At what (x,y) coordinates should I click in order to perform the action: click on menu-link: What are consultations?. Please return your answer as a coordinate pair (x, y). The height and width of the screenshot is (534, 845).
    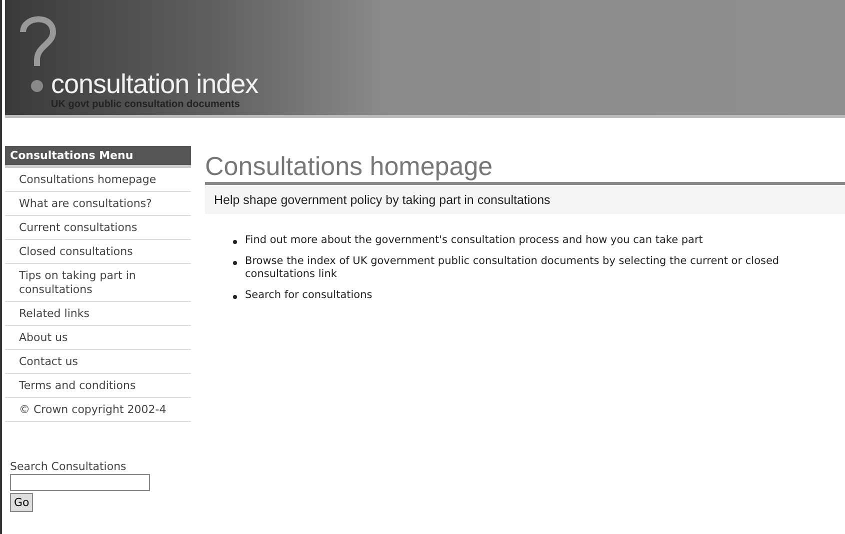
    Looking at the image, I should click on (98, 204).